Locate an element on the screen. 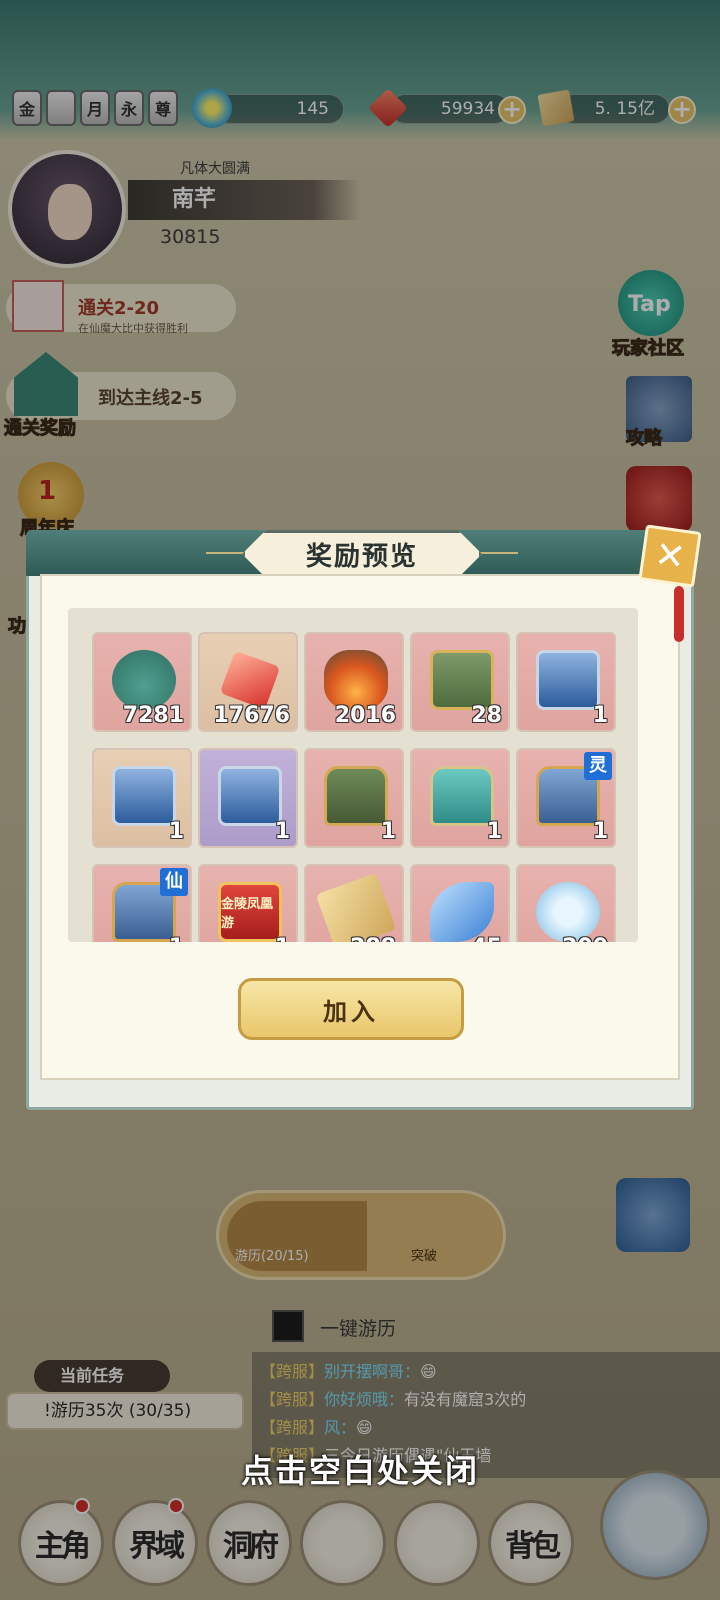  jade-pendant-icon is located at coordinates (568, 912).